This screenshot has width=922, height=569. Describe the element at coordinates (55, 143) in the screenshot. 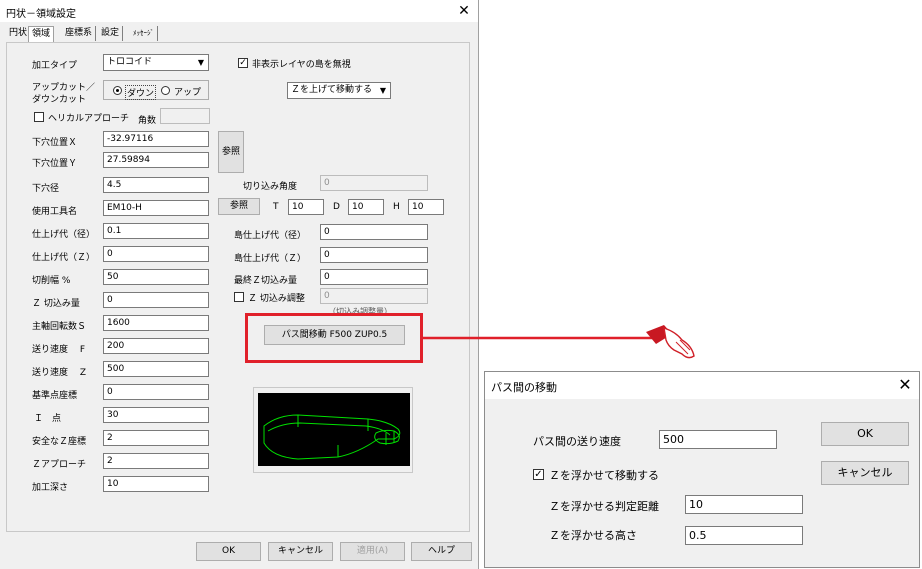

I see `lower-hole-x-label: 下穴位置Ｘ` at that location.